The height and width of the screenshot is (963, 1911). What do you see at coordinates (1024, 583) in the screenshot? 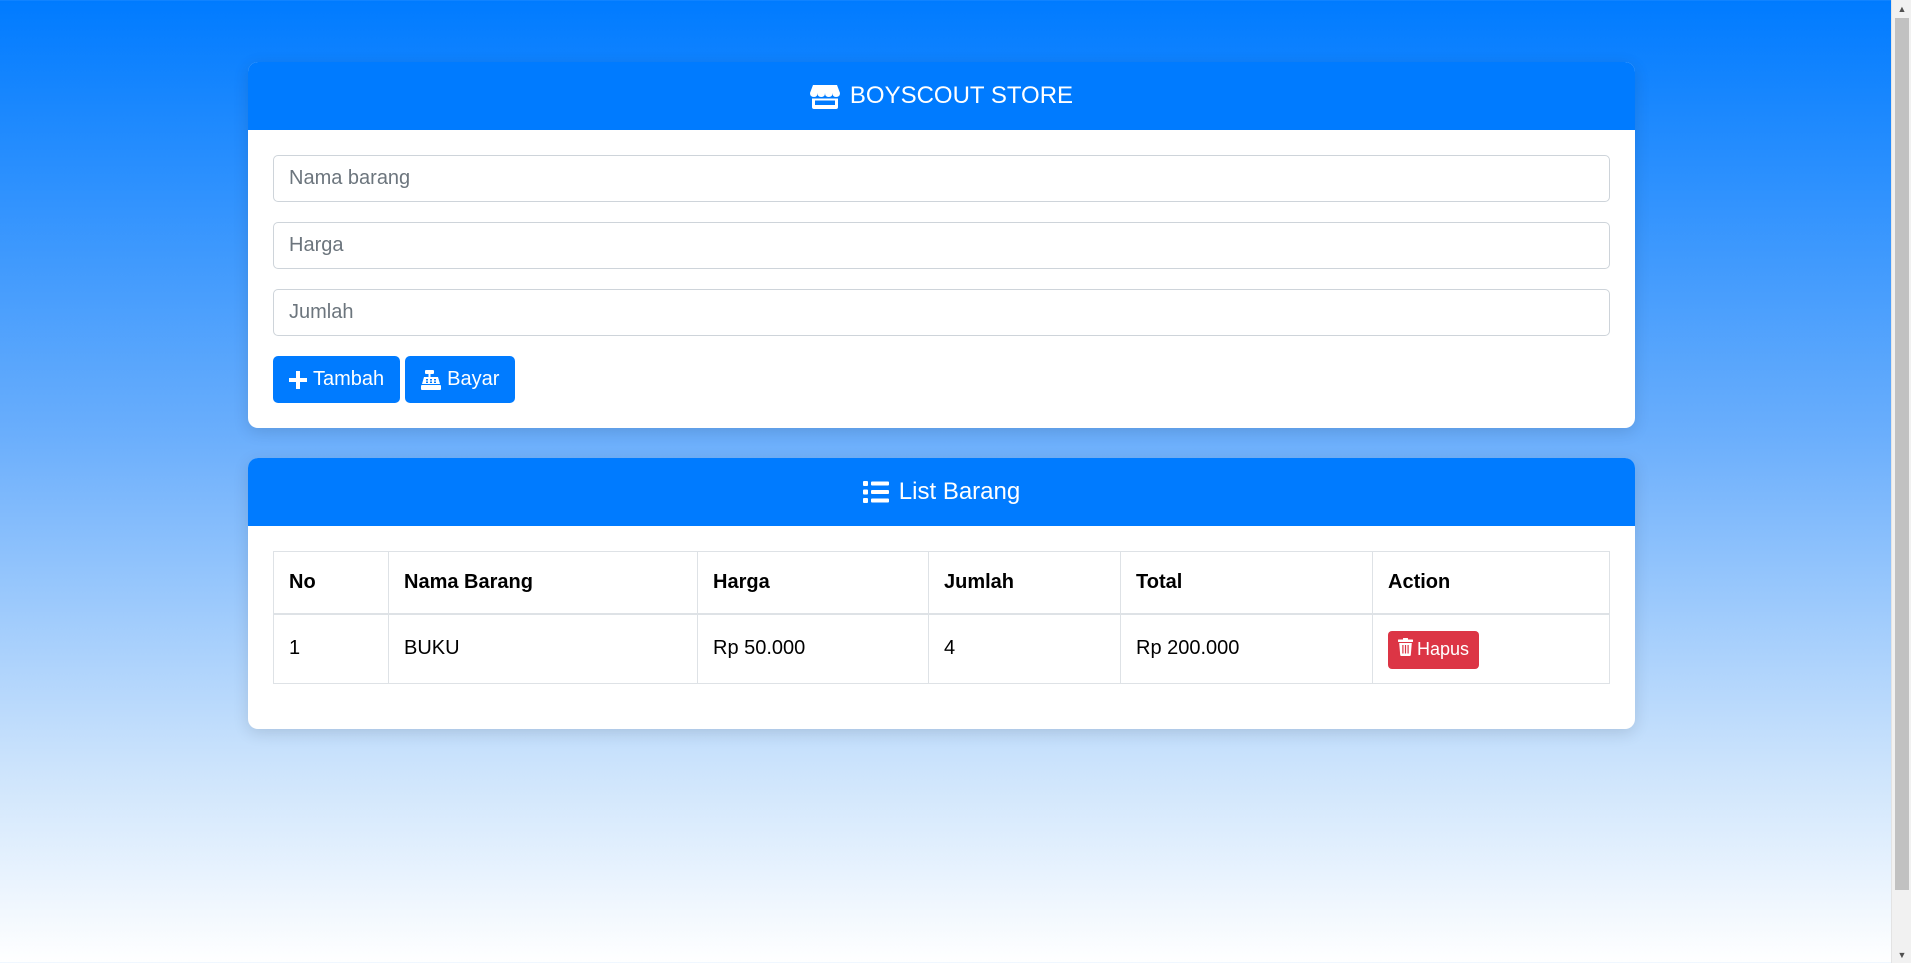
I see `column-header-jumlah: Jumlah` at bounding box center [1024, 583].